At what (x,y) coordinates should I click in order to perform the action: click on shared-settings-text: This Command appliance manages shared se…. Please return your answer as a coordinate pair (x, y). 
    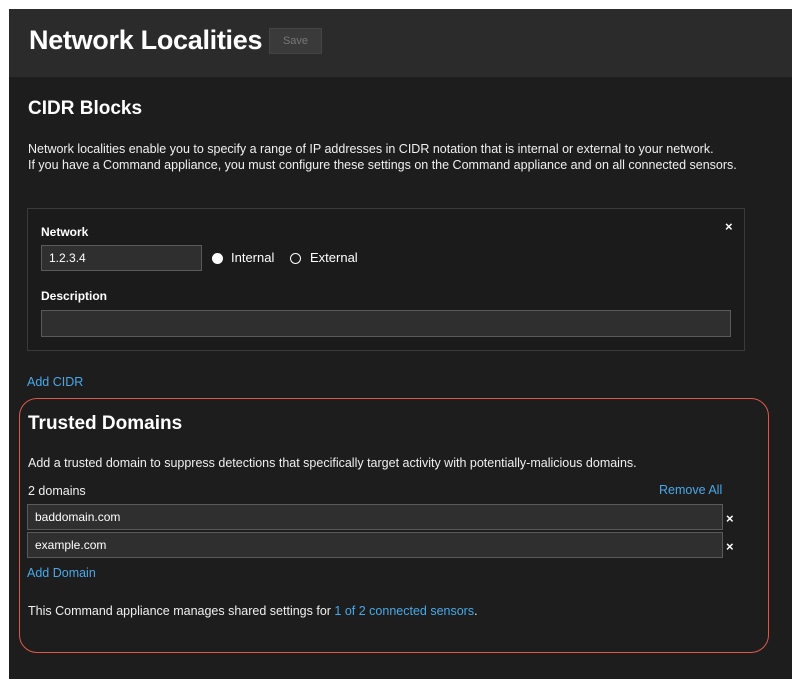
    Looking at the image, I should click on (179, 611).